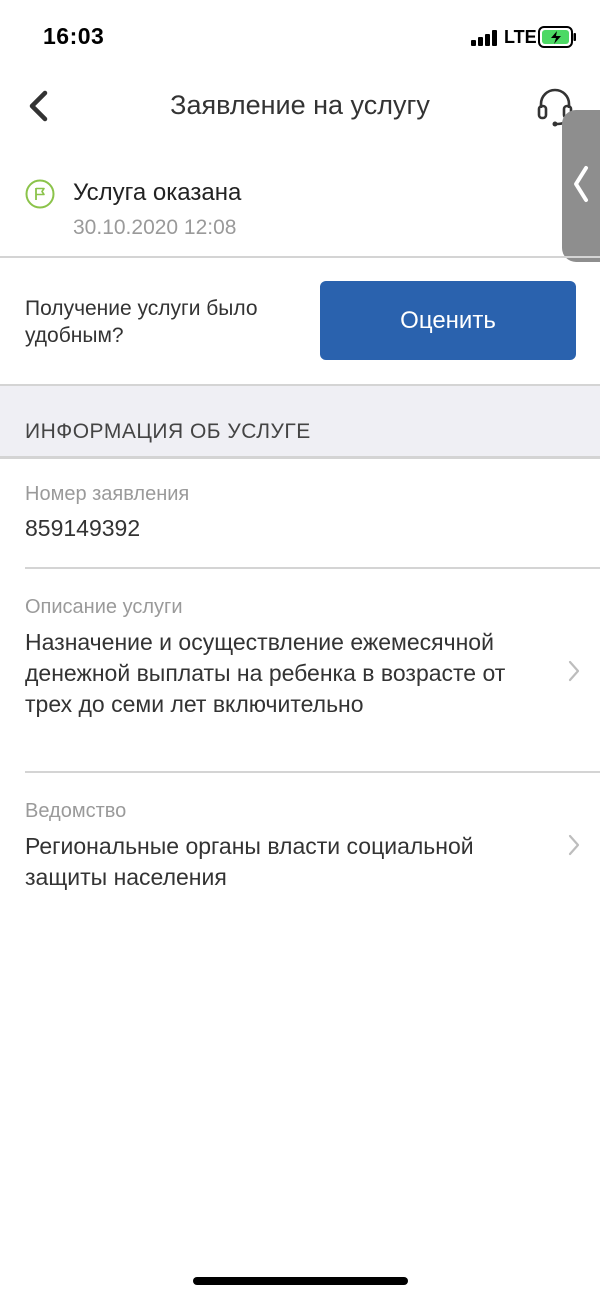  What do you see at coordinates (520, 37) in the screenshot?
I see `network-type: LTE` at bounding box center [520, 37].